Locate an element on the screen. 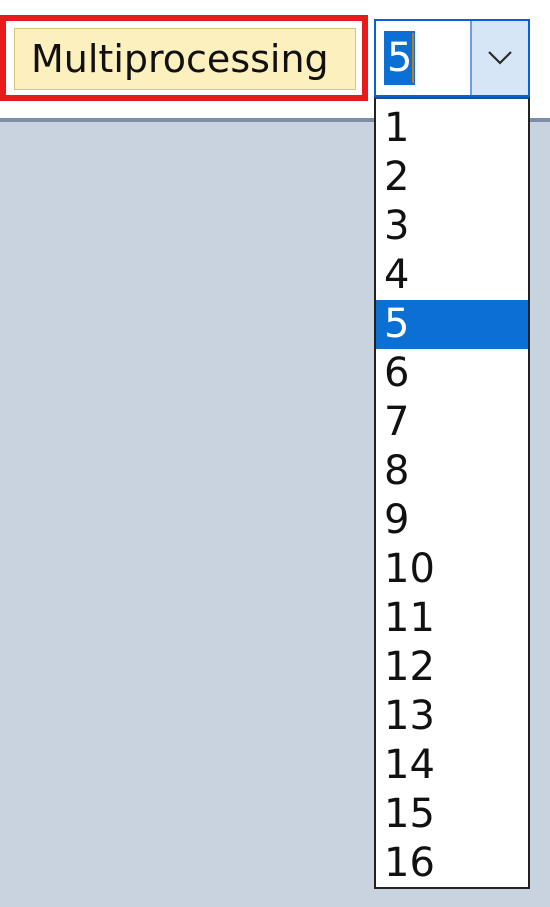  dropdown-option-3: 3 is located at coordinates (452, 226).